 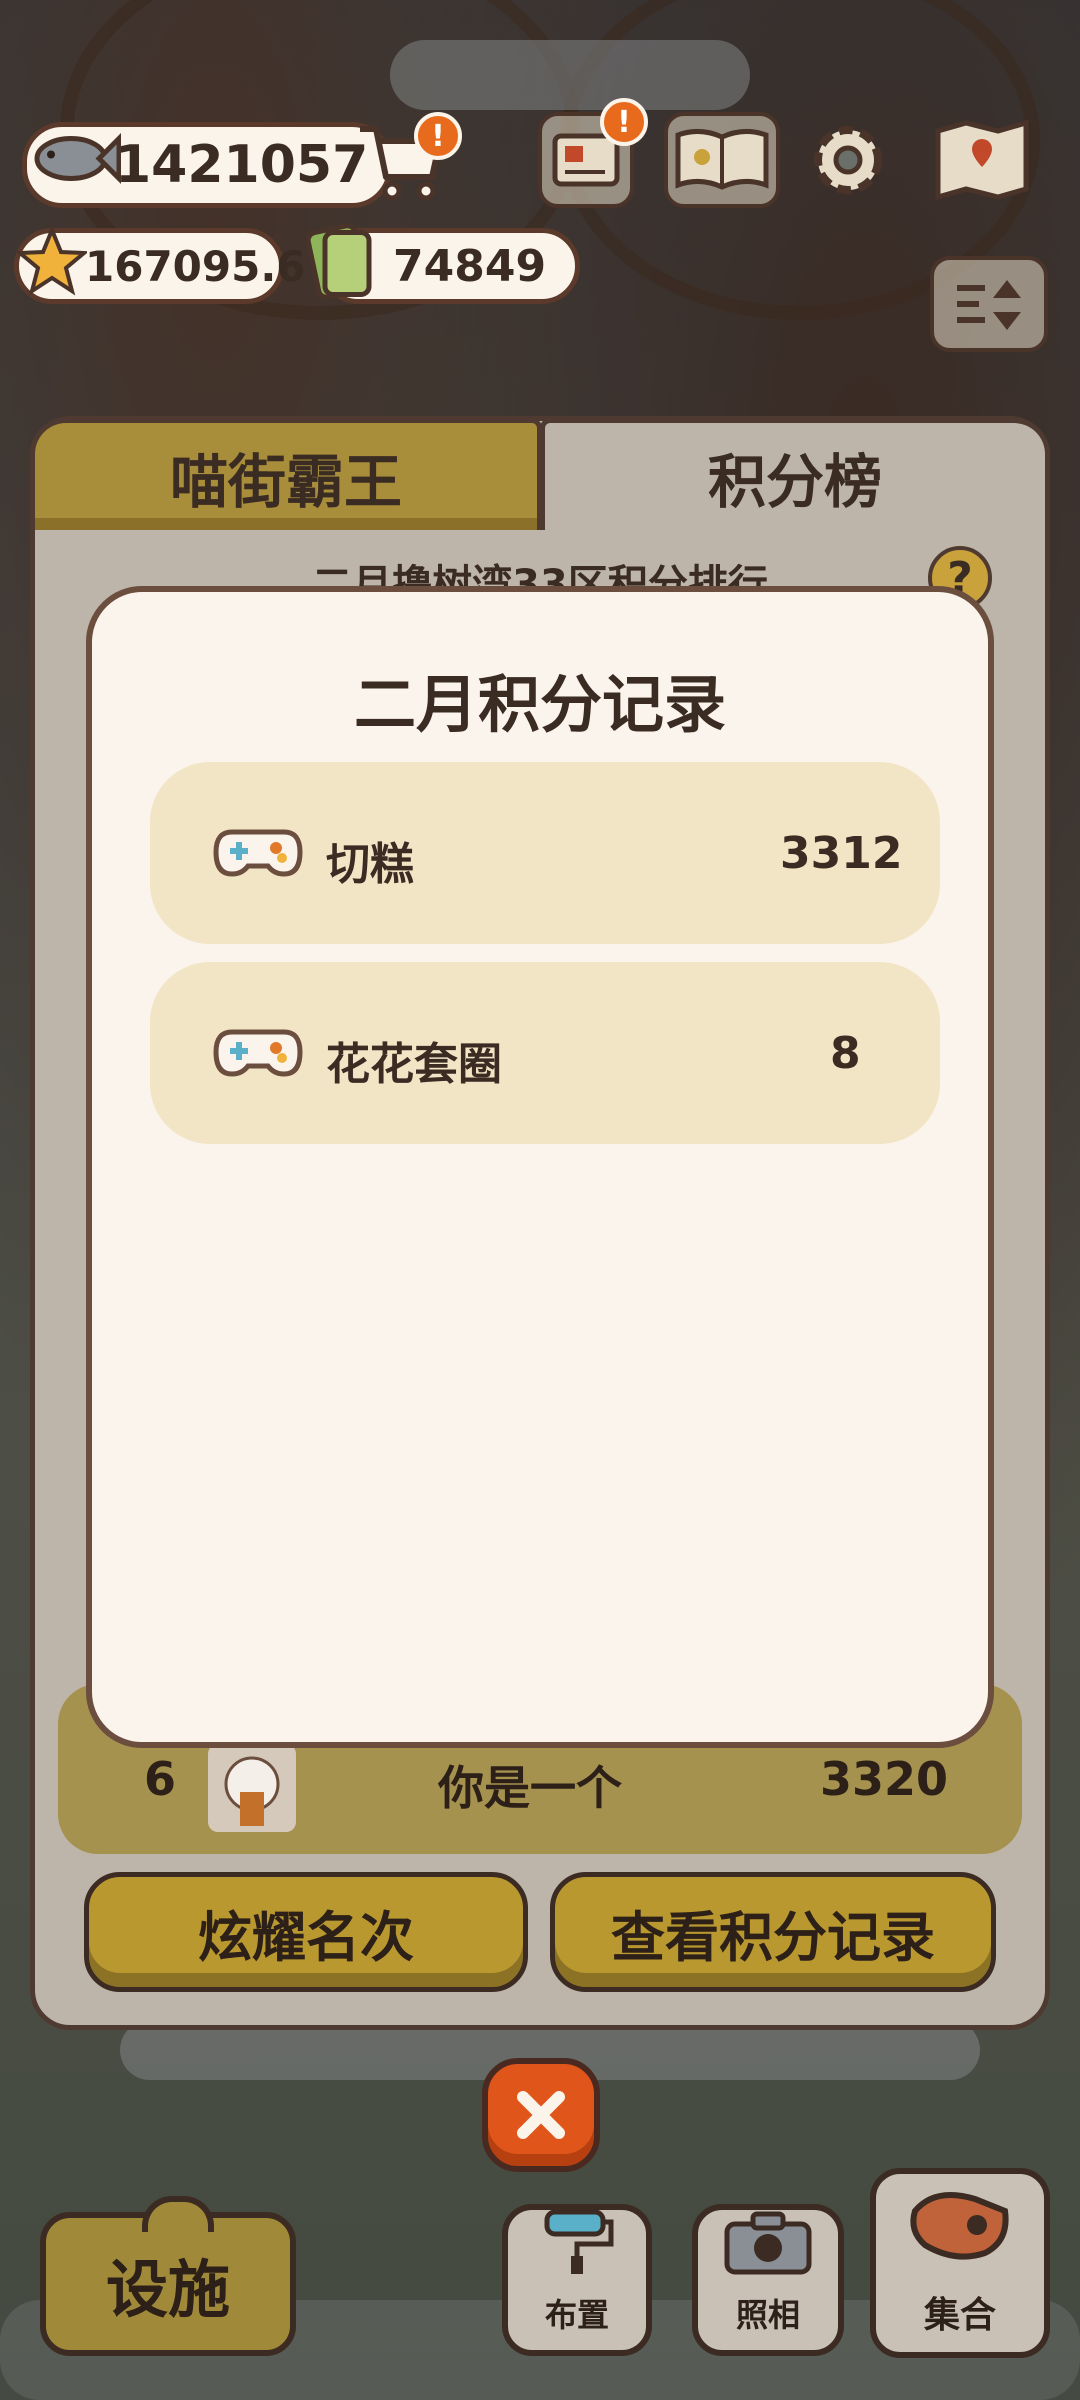 I want to click on handbook-button, so click(x=722, y=160).